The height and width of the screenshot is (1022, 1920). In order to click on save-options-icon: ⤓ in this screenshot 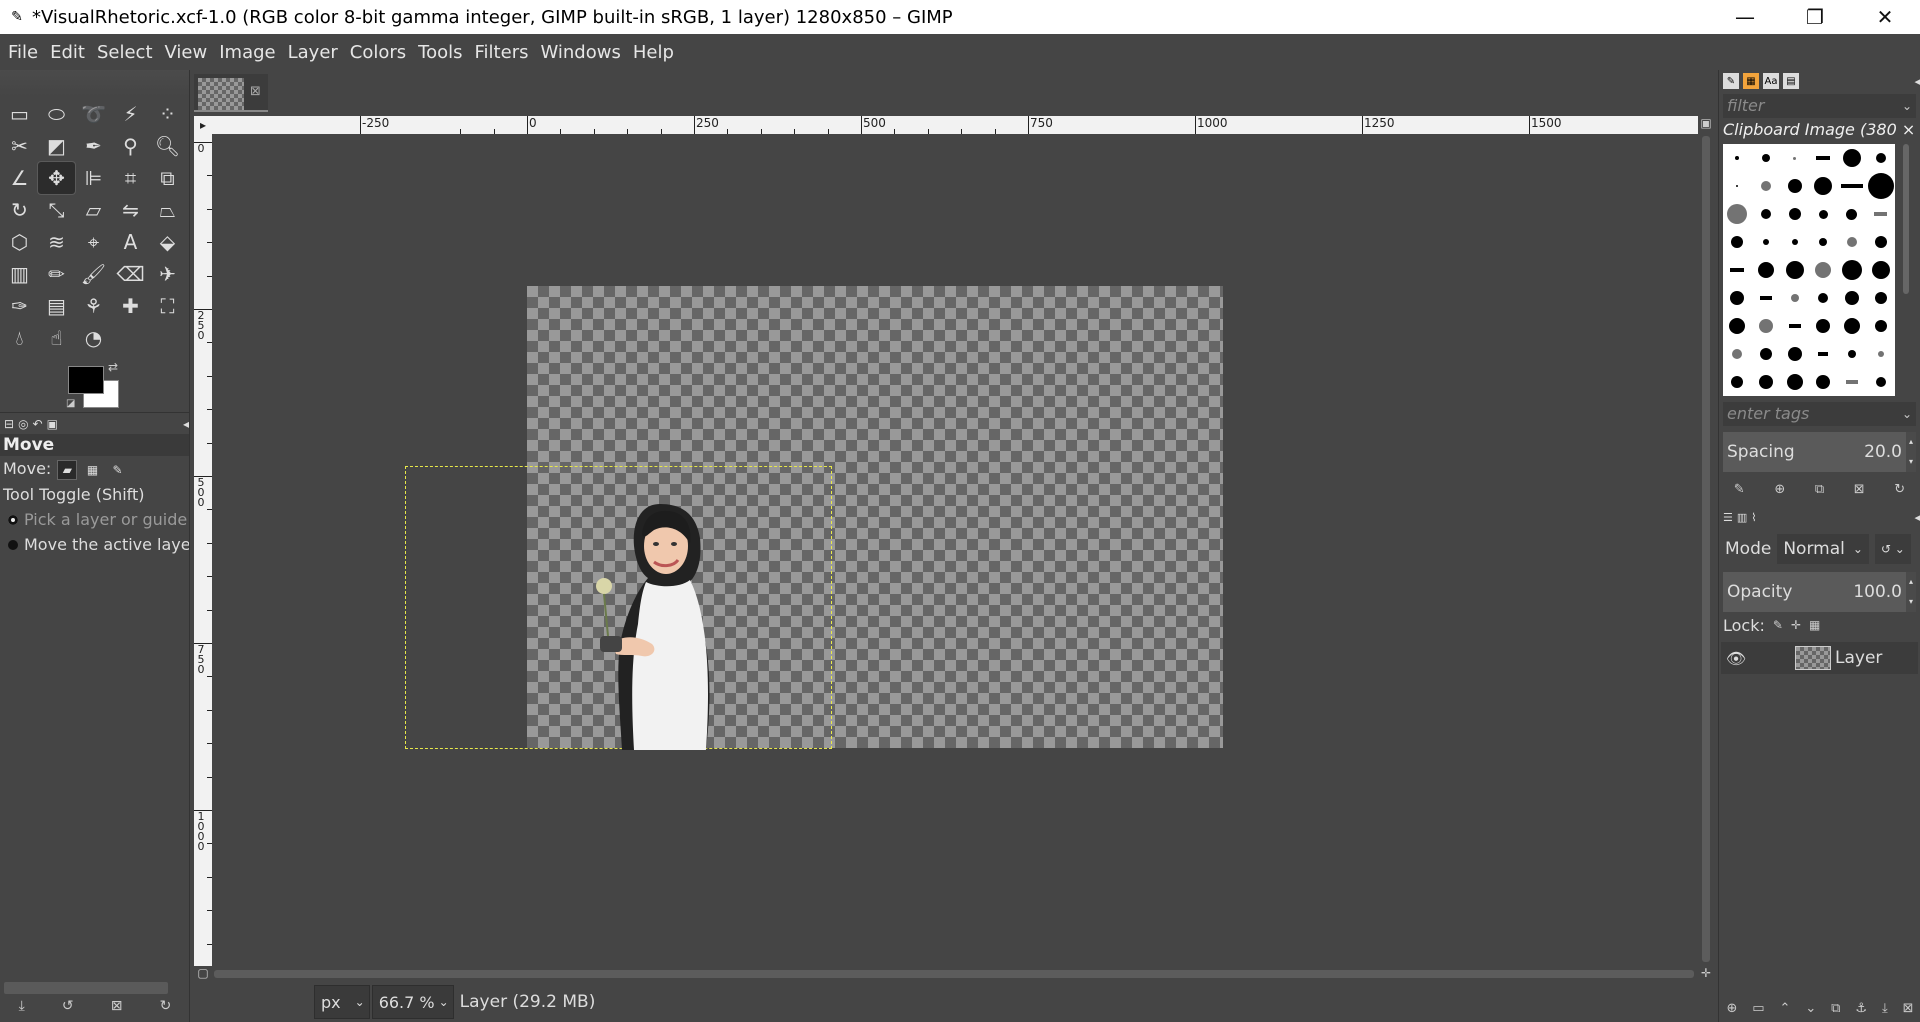, I will do `click(22, 1009)`.